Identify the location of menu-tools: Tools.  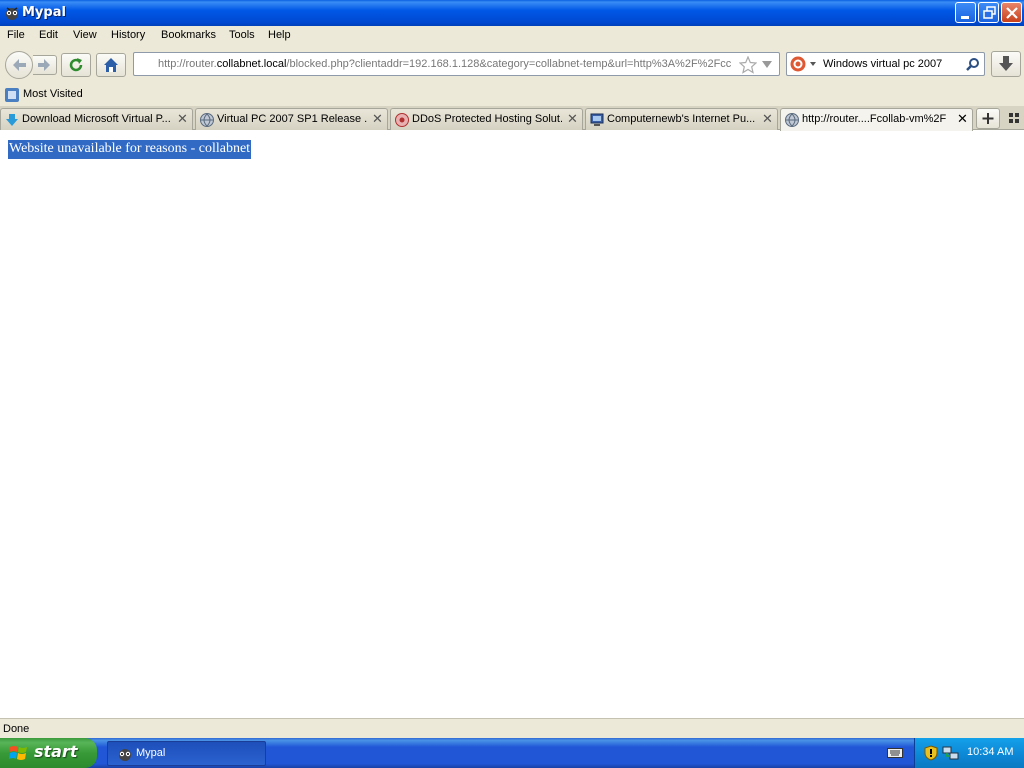
(242, 35).